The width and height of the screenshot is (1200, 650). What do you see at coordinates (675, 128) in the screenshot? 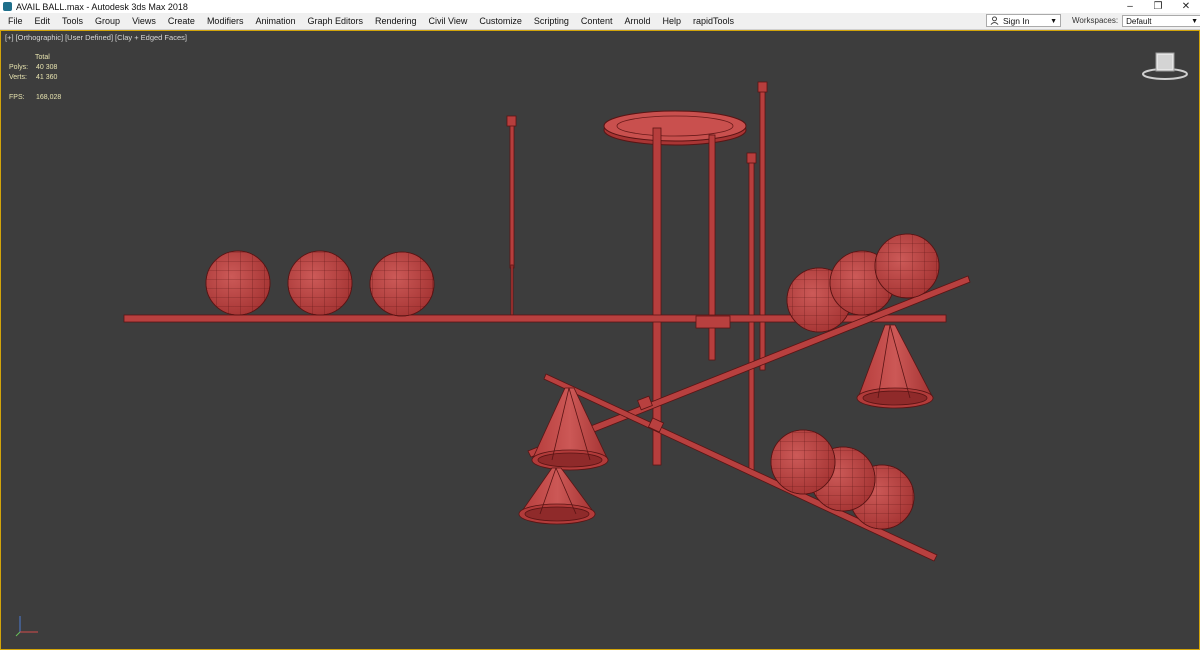
I see `ceiling-canopy` at bounding box center [675, 128].